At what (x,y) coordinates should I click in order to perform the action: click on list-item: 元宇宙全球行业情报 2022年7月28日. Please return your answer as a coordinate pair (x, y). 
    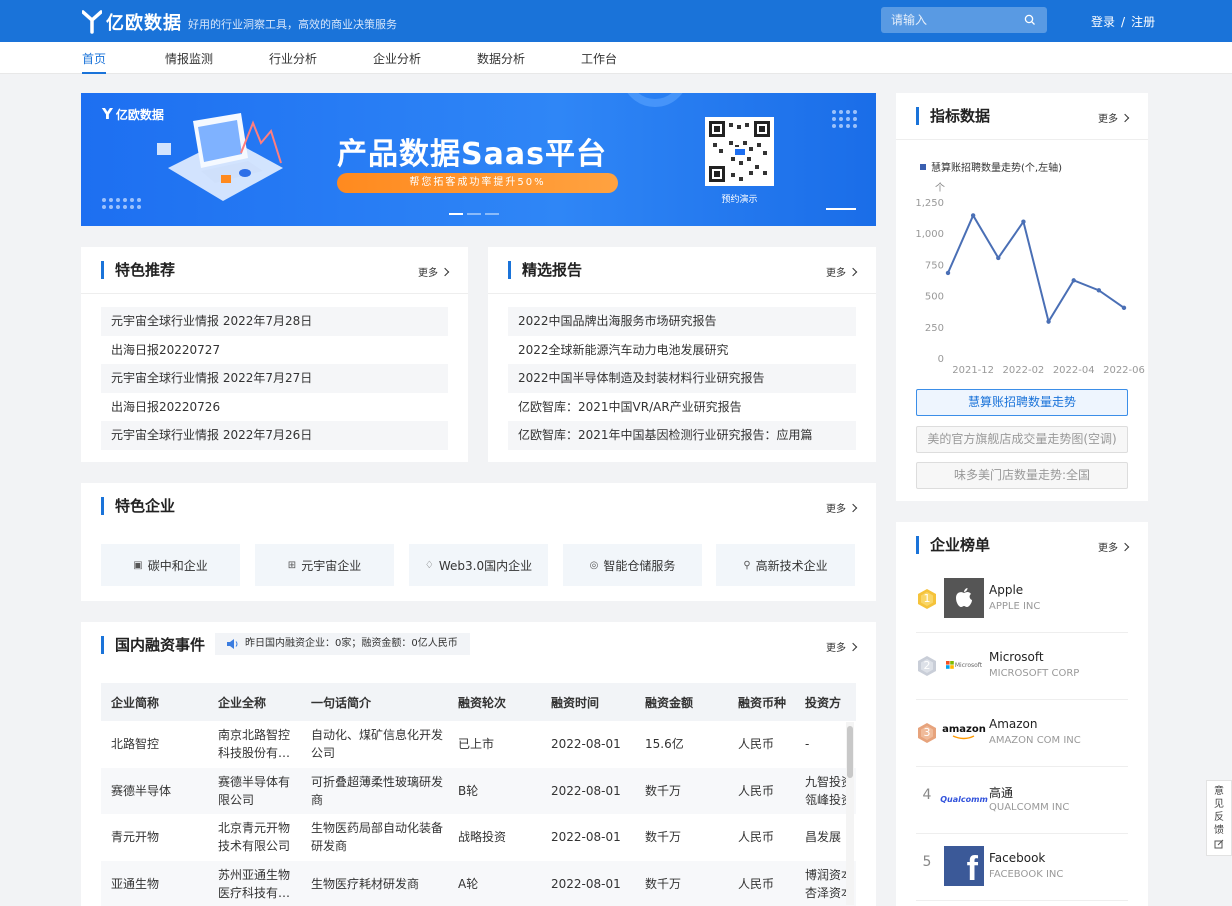
    Looking at the image, I should click on (274, 321).